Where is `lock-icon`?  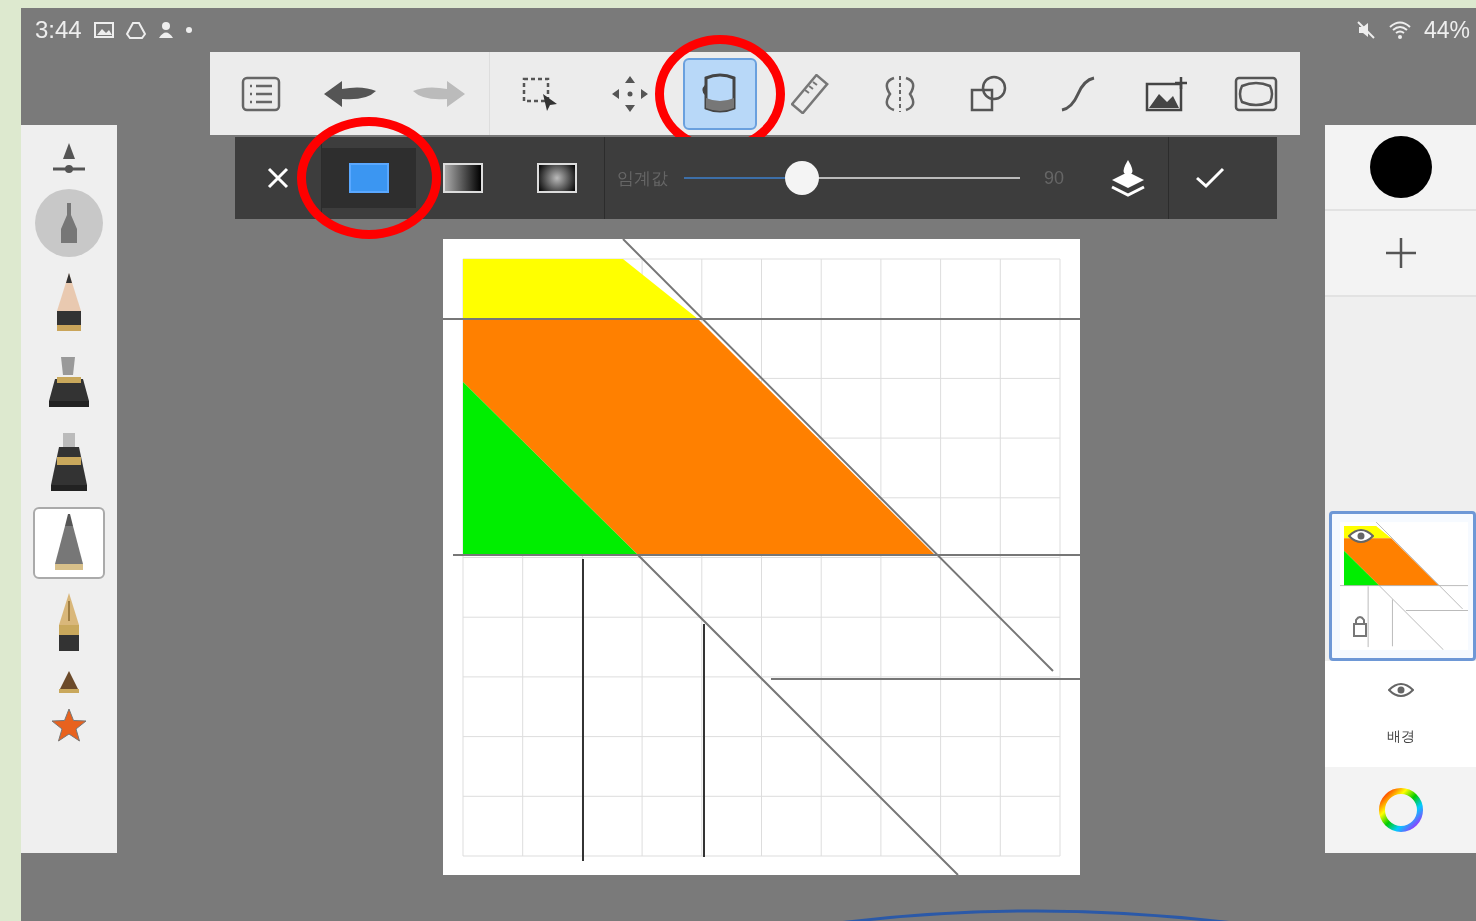 lock-icon is located at coordinates (1360, 626).